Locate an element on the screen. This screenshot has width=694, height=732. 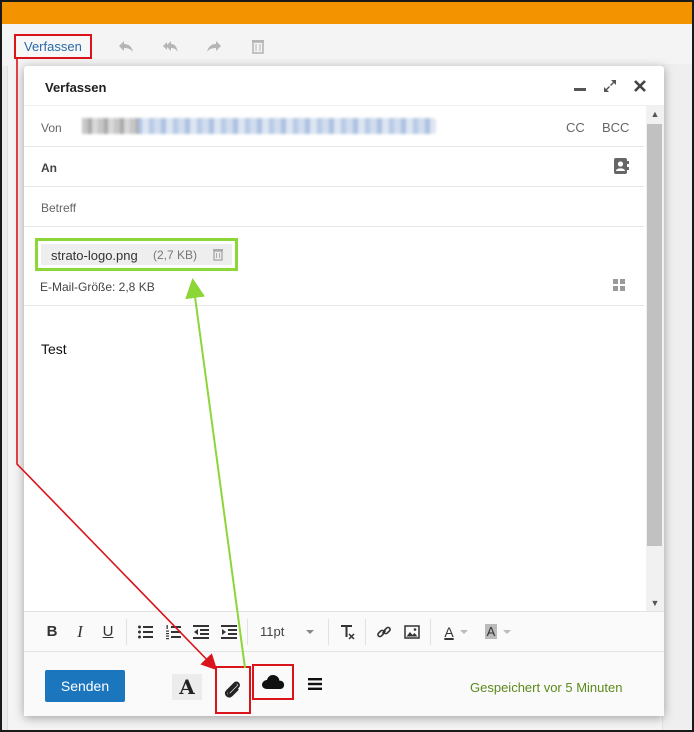
to-label: An is located at coordinates (49, 168).